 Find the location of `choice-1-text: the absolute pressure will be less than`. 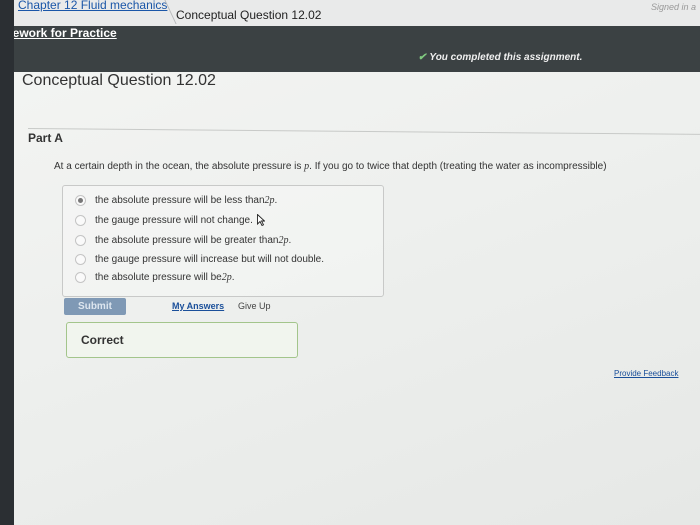

choice-1-text: the absolute pressure will be less than is located at coordinates (180, 200).